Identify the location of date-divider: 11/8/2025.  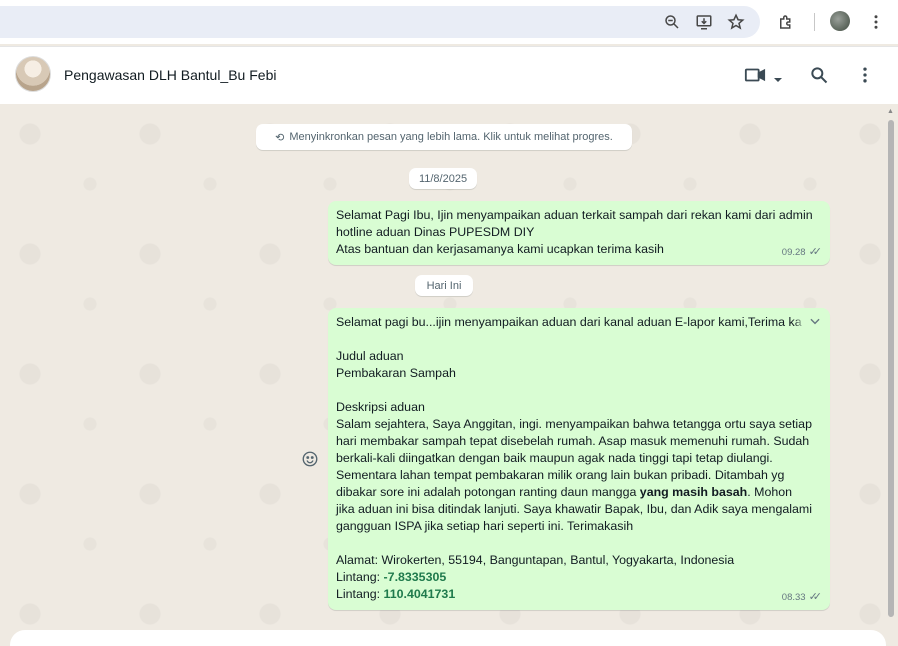
(443, 178).